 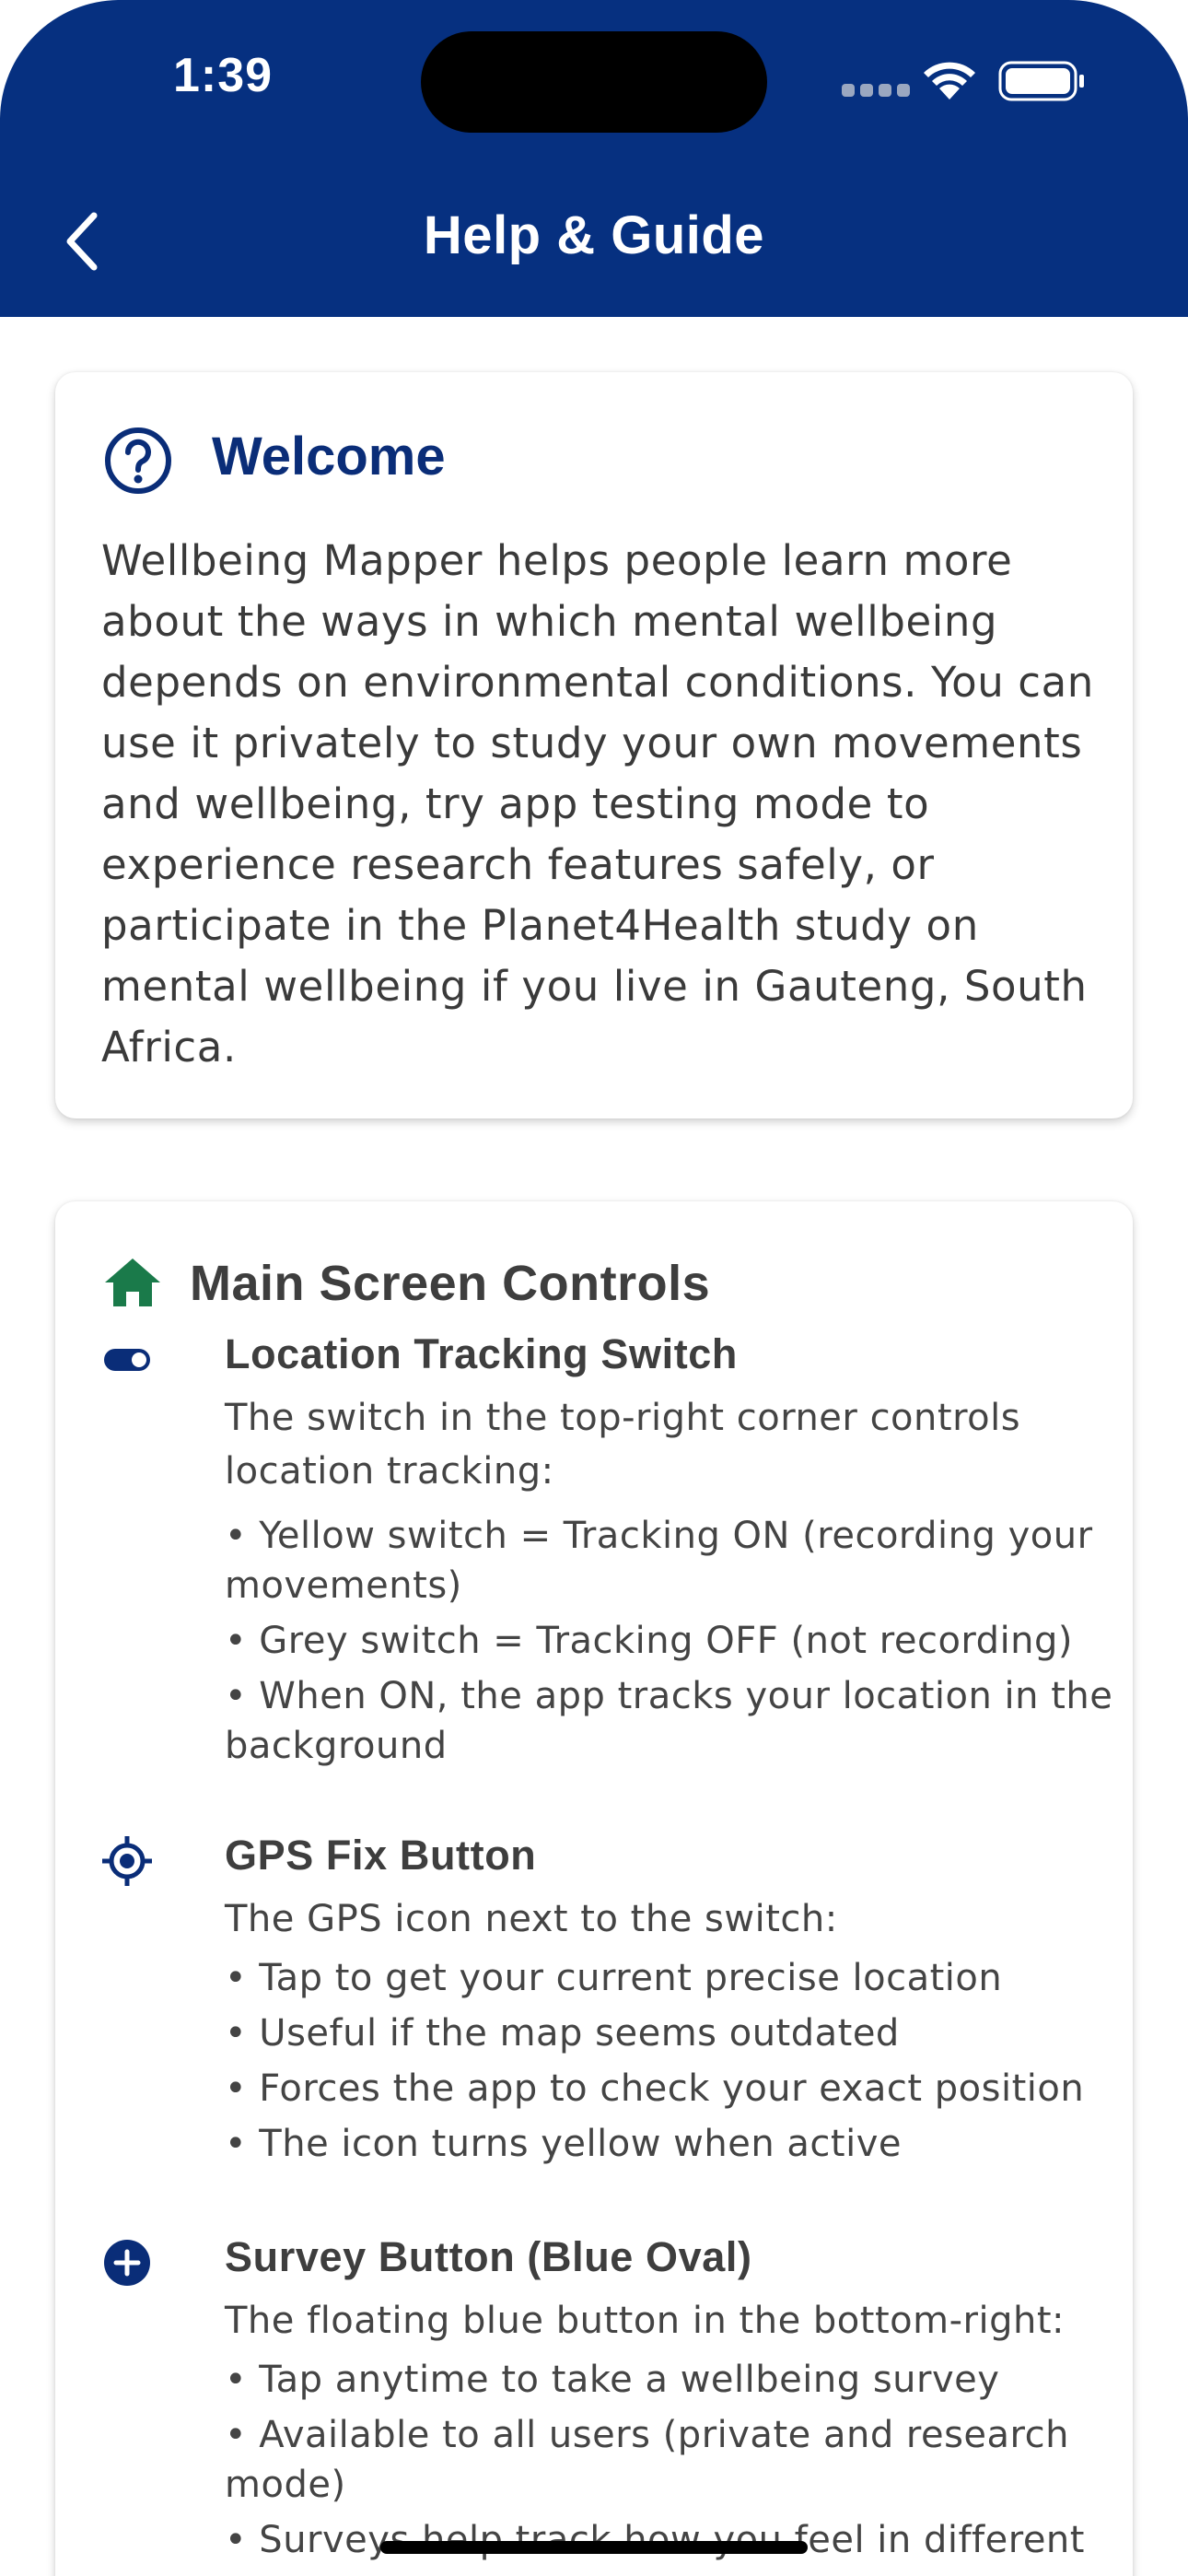 I want to click on gps-fixed-icon, so click(x=127, y=1861).